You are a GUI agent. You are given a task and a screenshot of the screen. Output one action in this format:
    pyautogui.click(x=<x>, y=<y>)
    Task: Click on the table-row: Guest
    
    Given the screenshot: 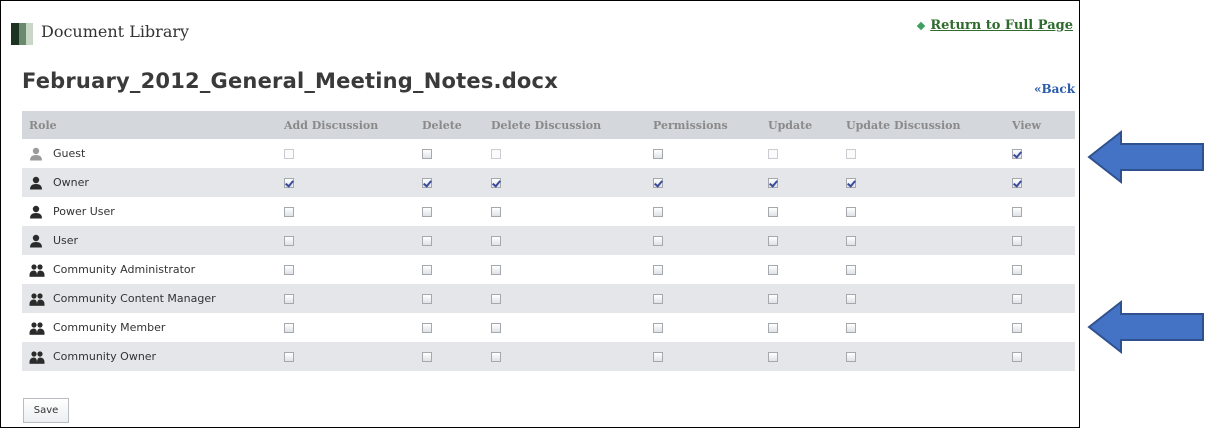 What is the action you would take?
    pyautogui.click(x=548, y=153)
    